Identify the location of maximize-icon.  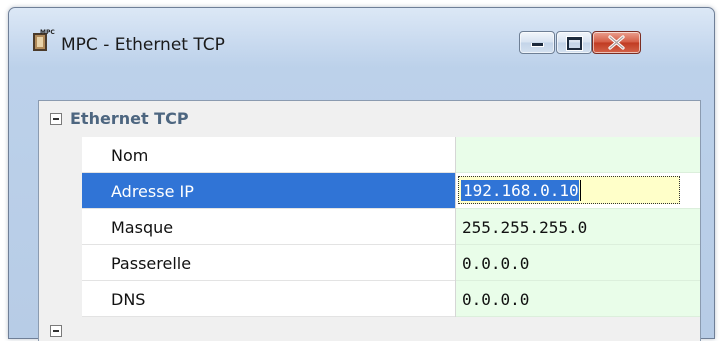
(574, 43).